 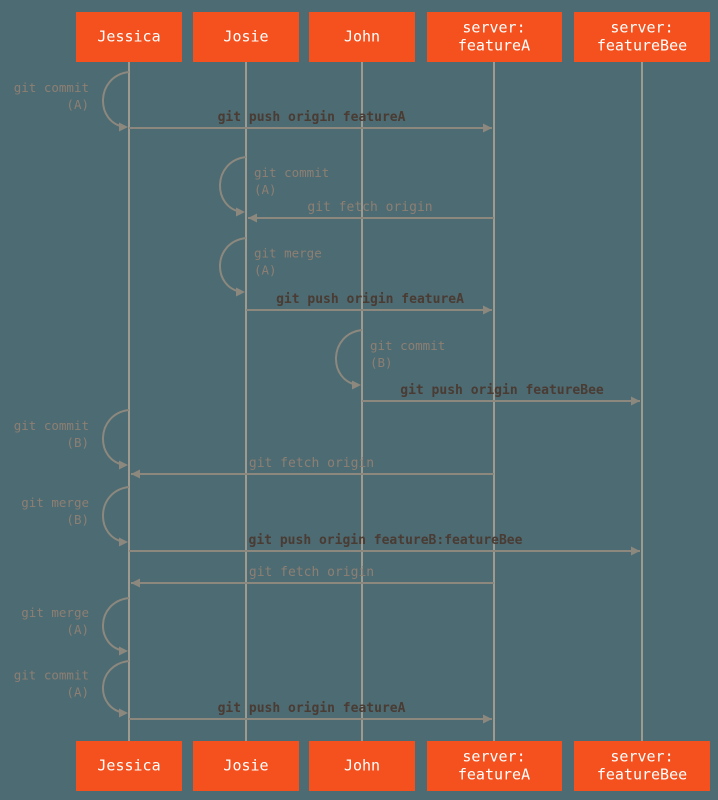 I want to click on message-label: git push origin featureBee, so click(x=502, y=390).